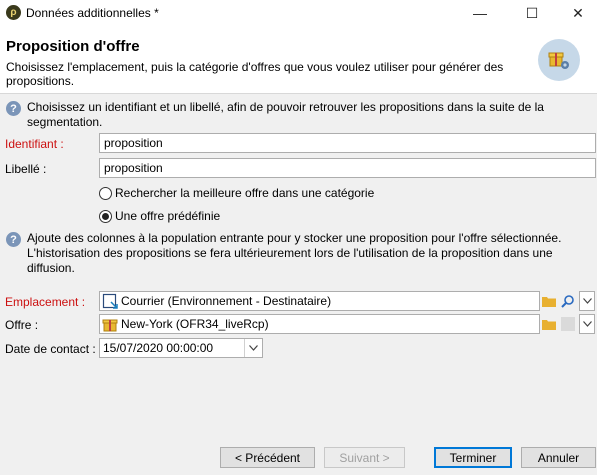 This screenshot has width=597, height=475. Describe the element at coordinates (298, 13) in the screenshot. I see `title-bar: ρ Données additionnelles * — ☐ ✕` at that location.